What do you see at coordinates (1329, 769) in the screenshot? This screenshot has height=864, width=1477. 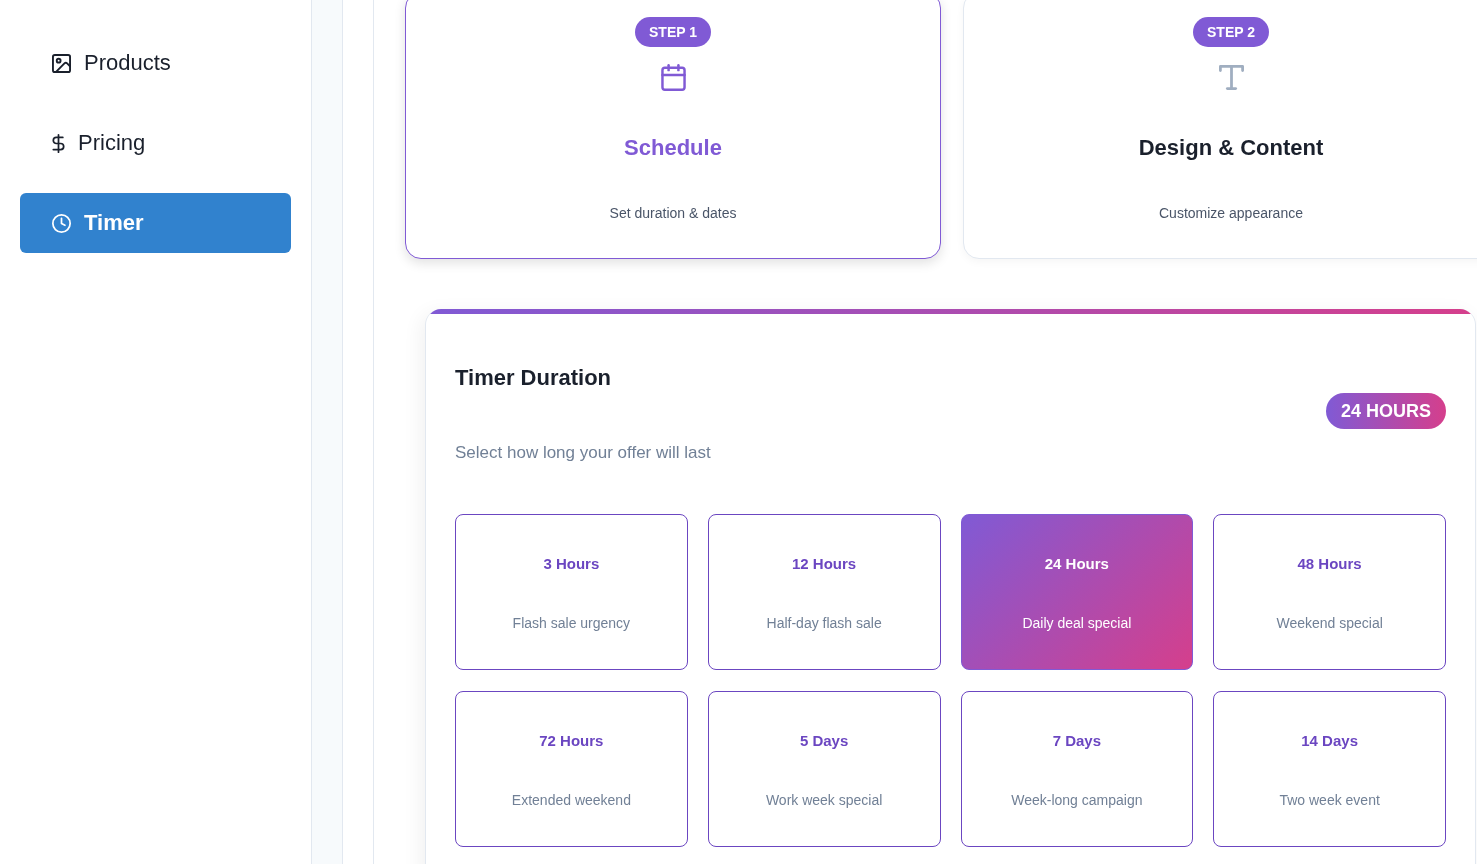 I see `duration-option: 14 Days Two week event` at bounding box center [1329, 769].